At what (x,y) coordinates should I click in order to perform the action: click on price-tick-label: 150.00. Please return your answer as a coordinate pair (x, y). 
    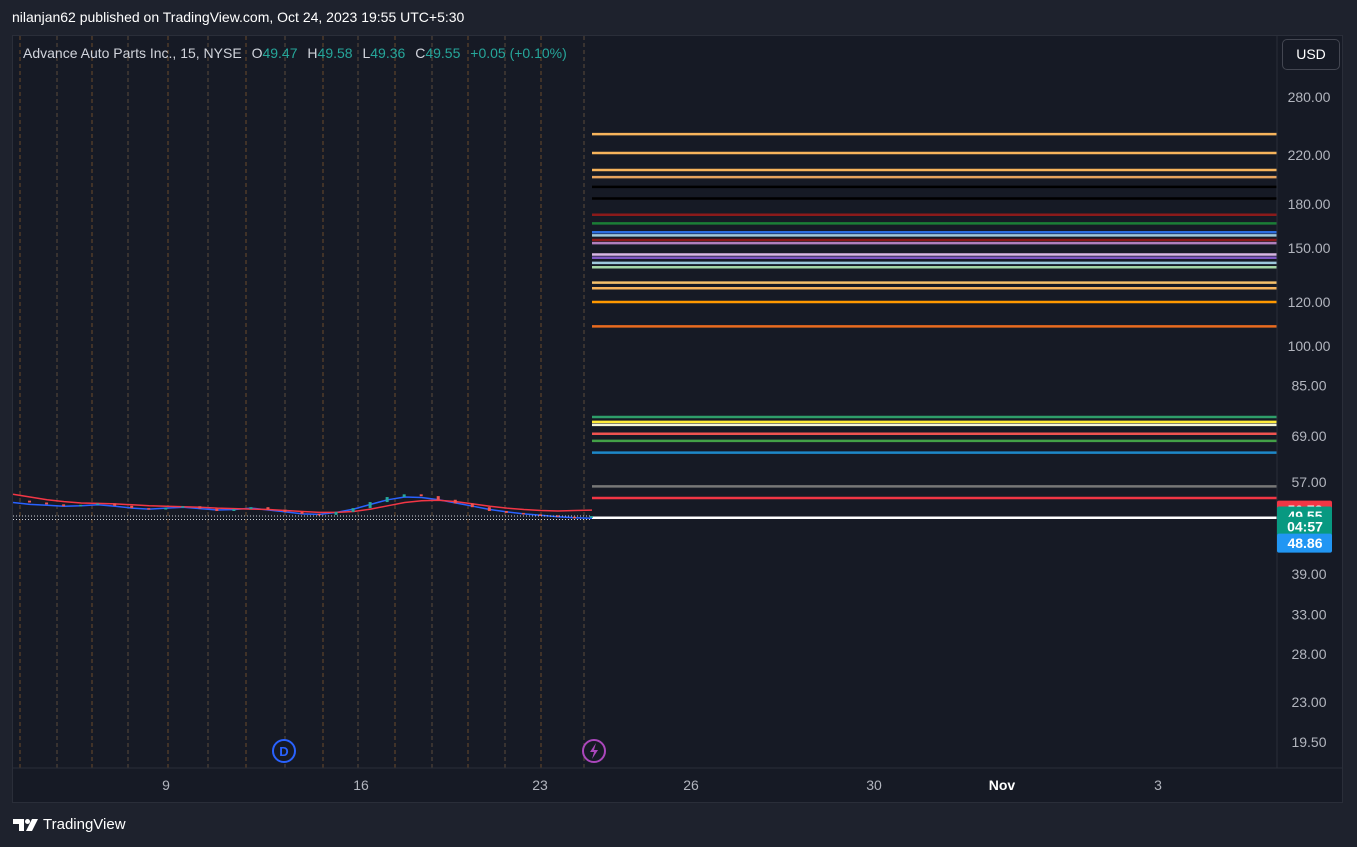
    Looking at the image, I should click on (1309, 248).